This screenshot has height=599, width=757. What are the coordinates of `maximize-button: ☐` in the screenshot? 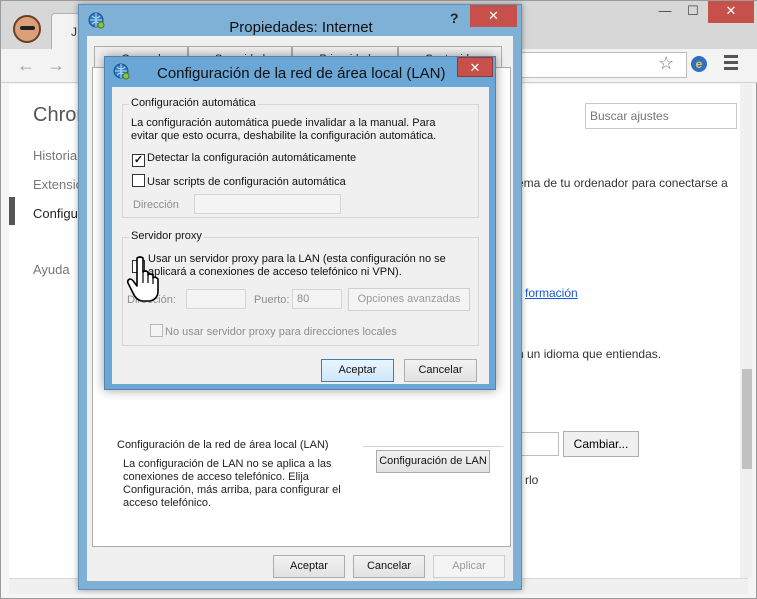 It's located at (693, 12).